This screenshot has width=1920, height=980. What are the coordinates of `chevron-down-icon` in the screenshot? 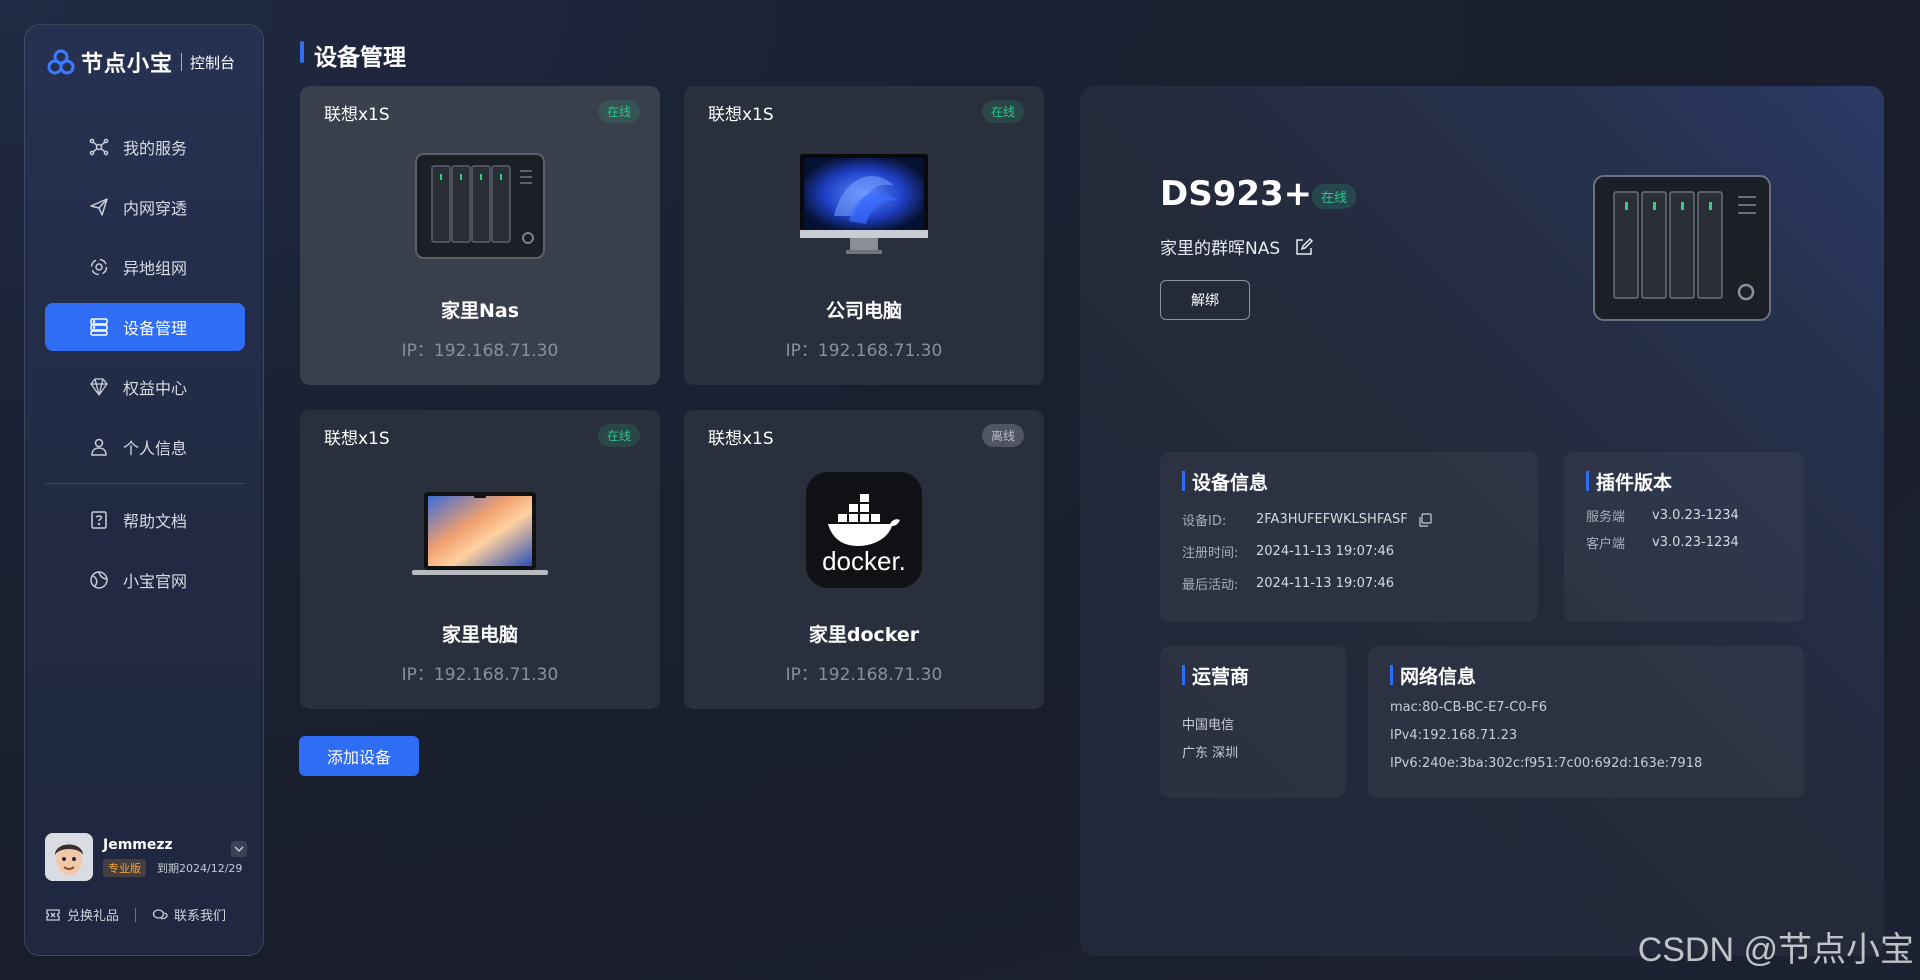 It's located at (239, 849).